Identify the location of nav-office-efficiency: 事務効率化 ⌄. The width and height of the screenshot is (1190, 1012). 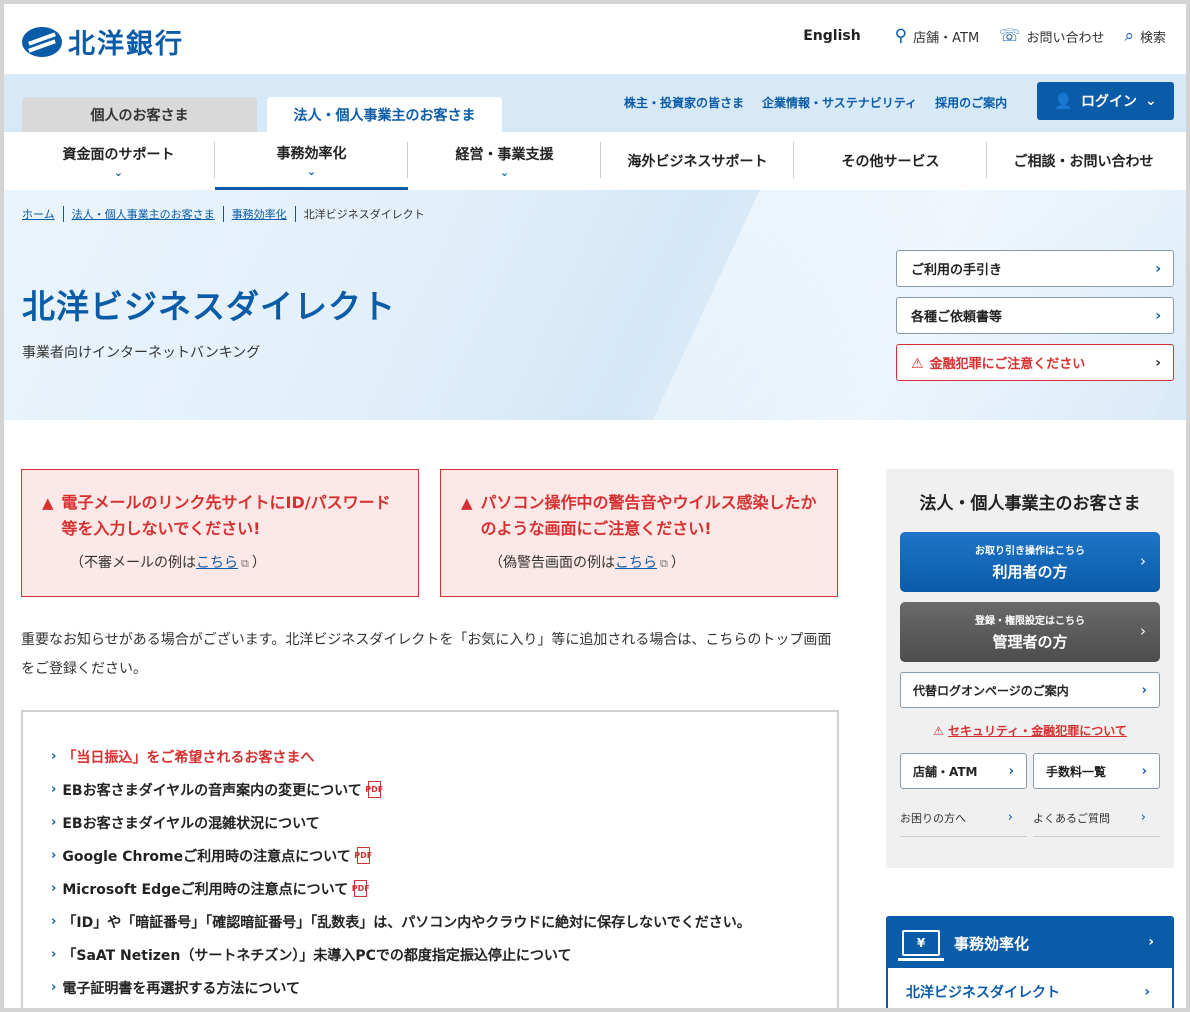
(311, 161).